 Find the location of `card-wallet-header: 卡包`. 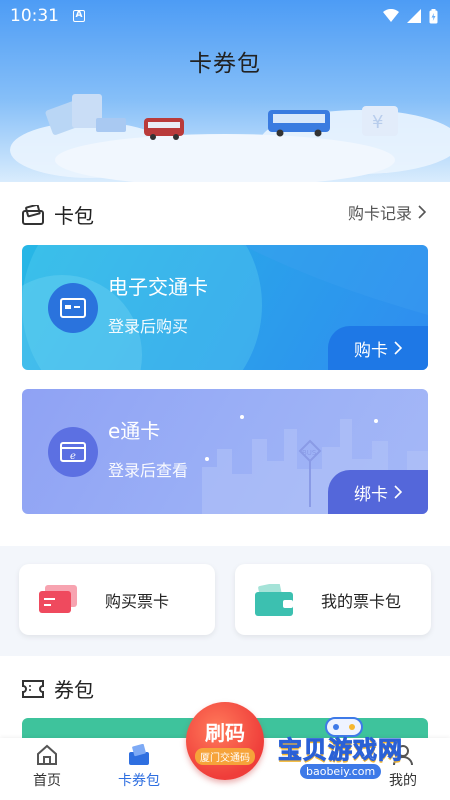

card-wallet-header: 卡包 is located at coordinates (58, 214).